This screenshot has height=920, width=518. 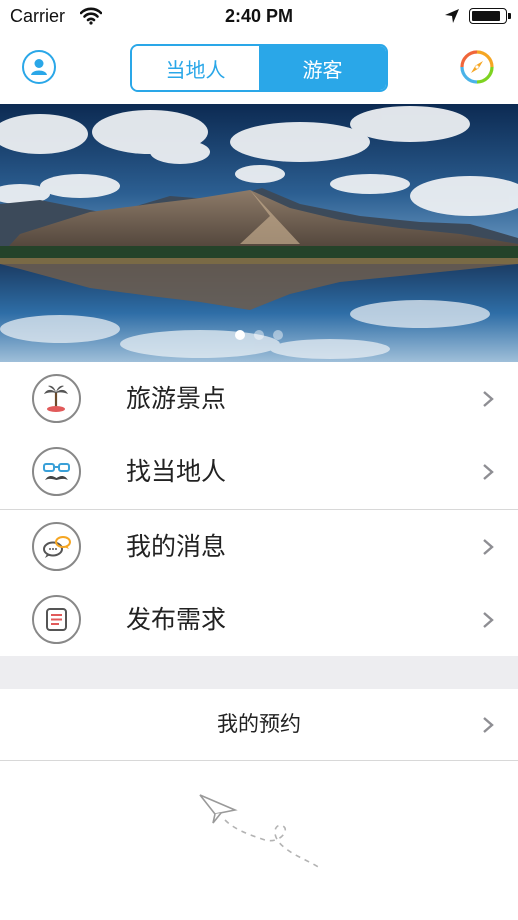 I want to click on carousel-page-indicator, so click(x=259, y=335).